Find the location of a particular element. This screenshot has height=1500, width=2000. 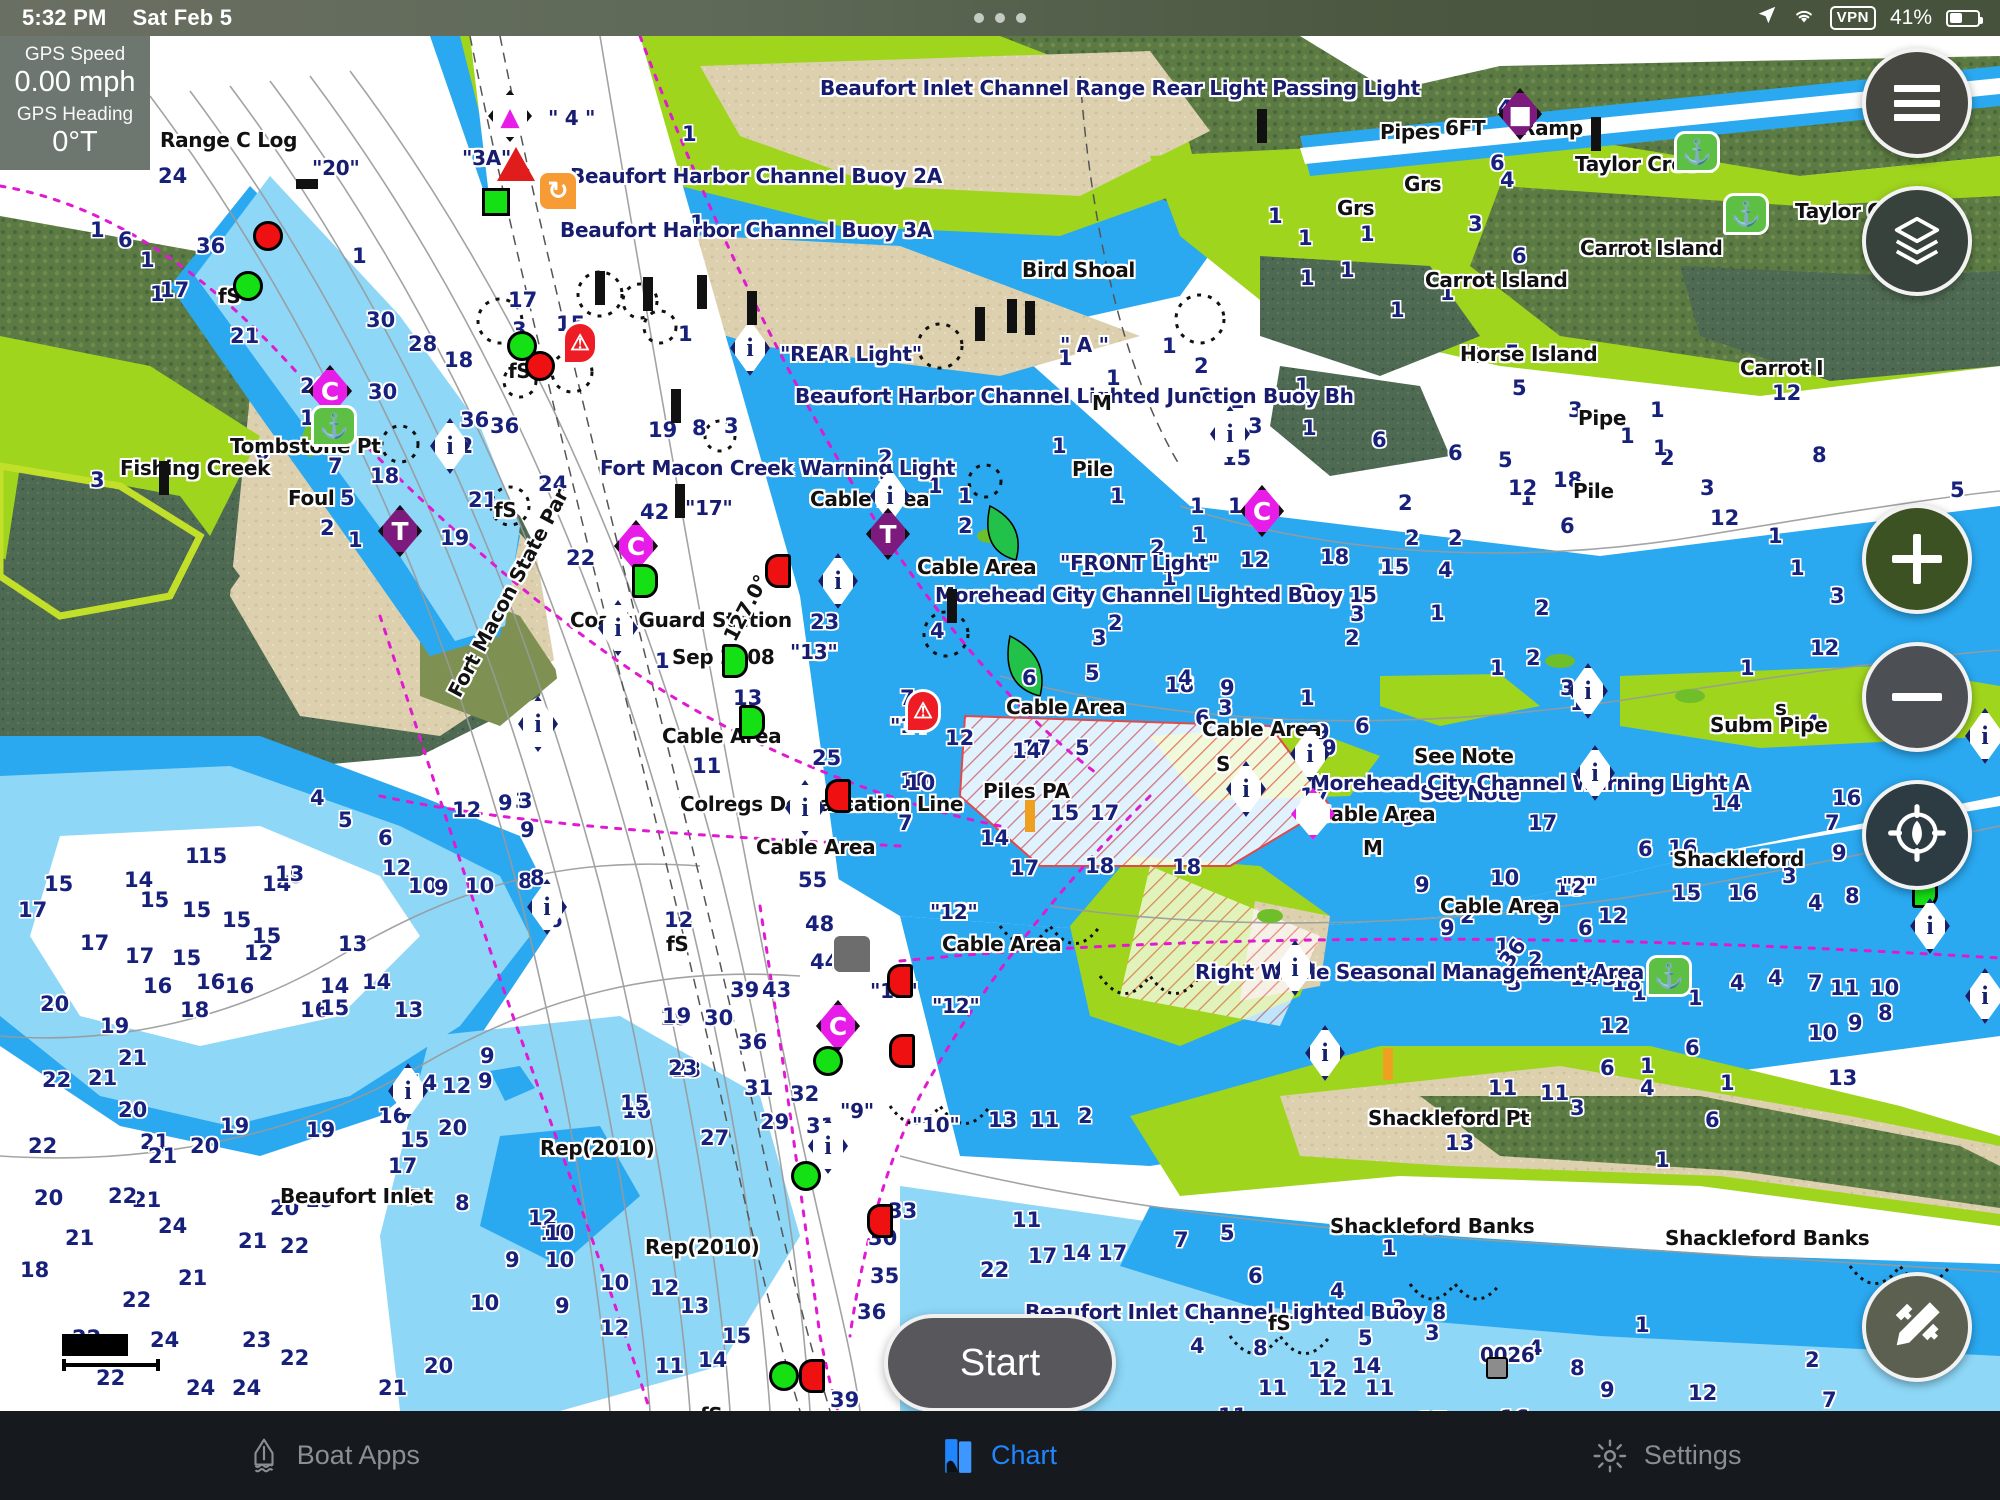

hamburger-icon is located at coordinates (1917, 103).